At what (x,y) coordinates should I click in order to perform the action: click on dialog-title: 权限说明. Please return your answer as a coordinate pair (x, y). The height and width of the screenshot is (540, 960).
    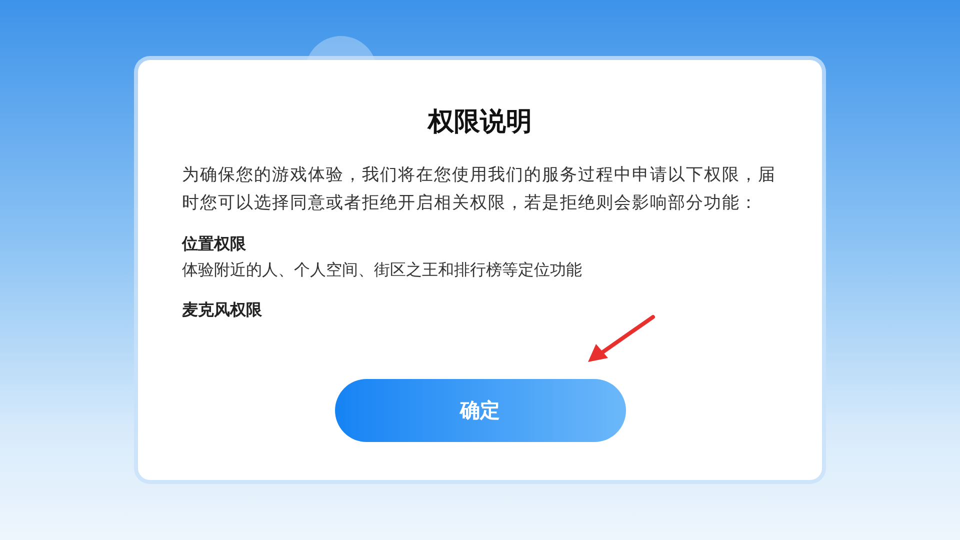
    Looking at the image, I should click on (479, 122).